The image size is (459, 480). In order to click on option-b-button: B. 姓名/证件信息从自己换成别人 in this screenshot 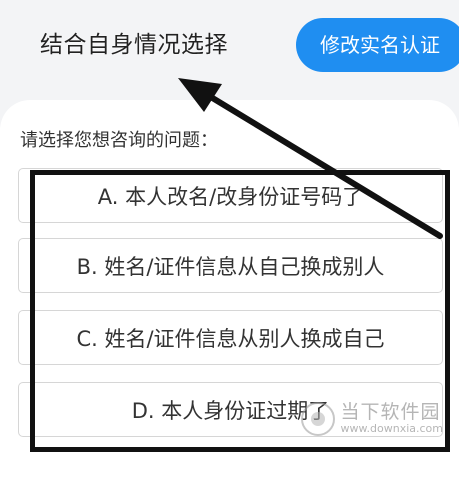, I will do `click(230, 265)`.